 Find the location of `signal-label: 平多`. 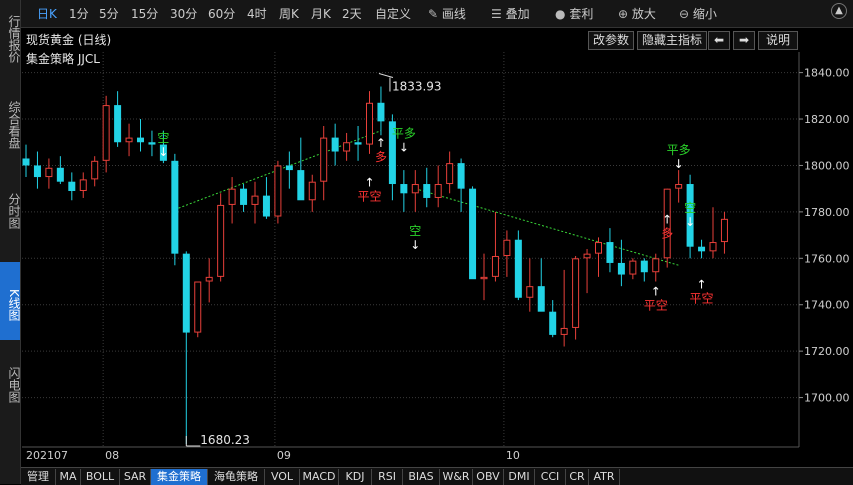

signal-label: 平多 is located at coordinates (679, 150).